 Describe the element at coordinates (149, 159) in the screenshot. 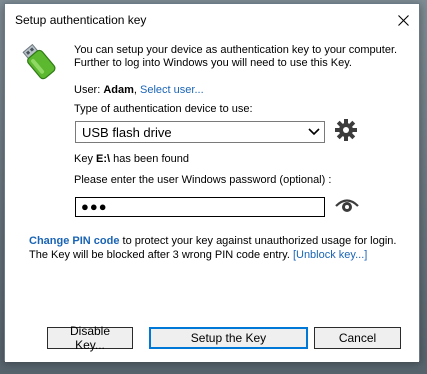

I see `key-found-suffix: has been found` at that location.